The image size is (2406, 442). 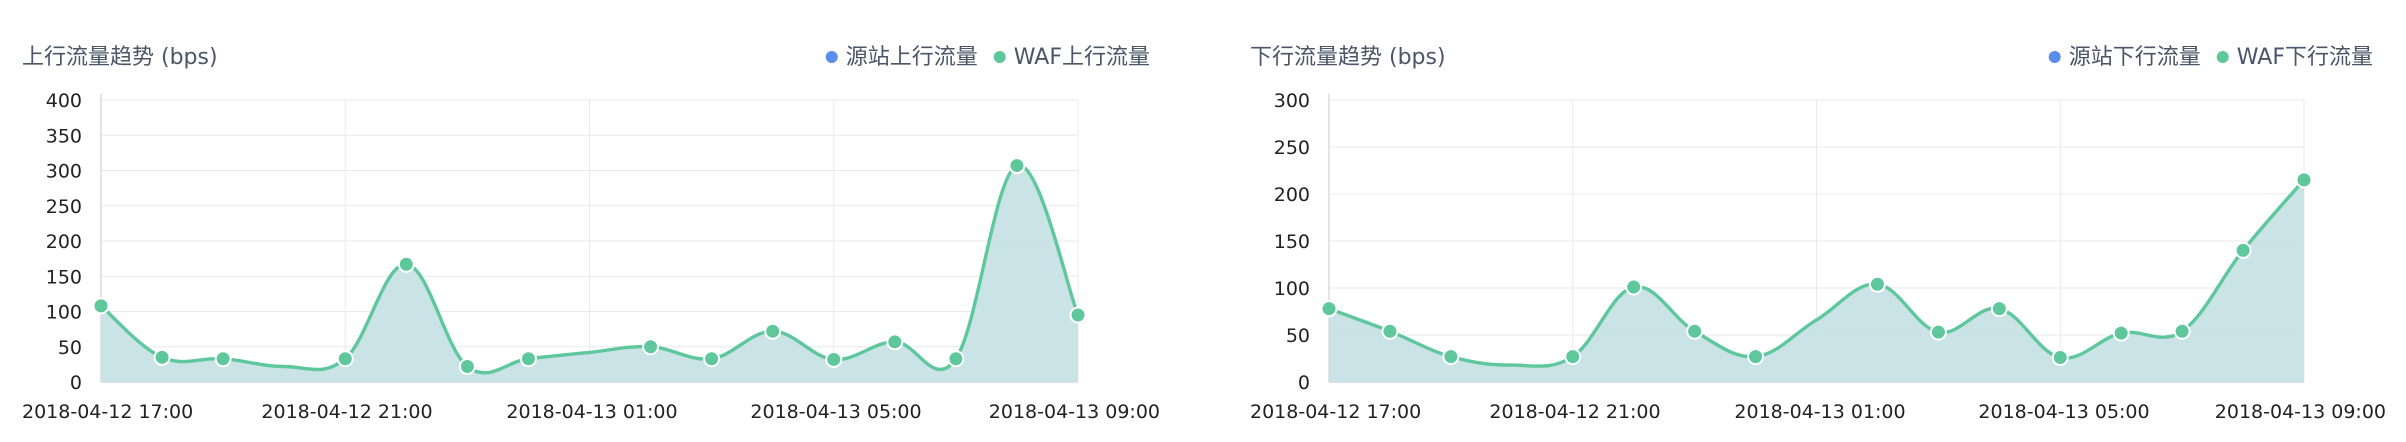 What do you see at coordinates (64, 101) in the screenshot?
I see `y-tick-label: 400` at bounding box center [64, 101].